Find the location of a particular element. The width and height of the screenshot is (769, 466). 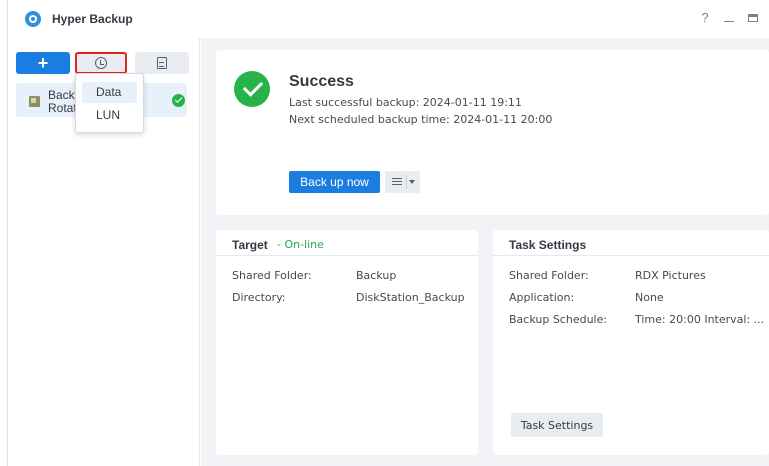

add-task-button: + is located at coordinates (43, 63).